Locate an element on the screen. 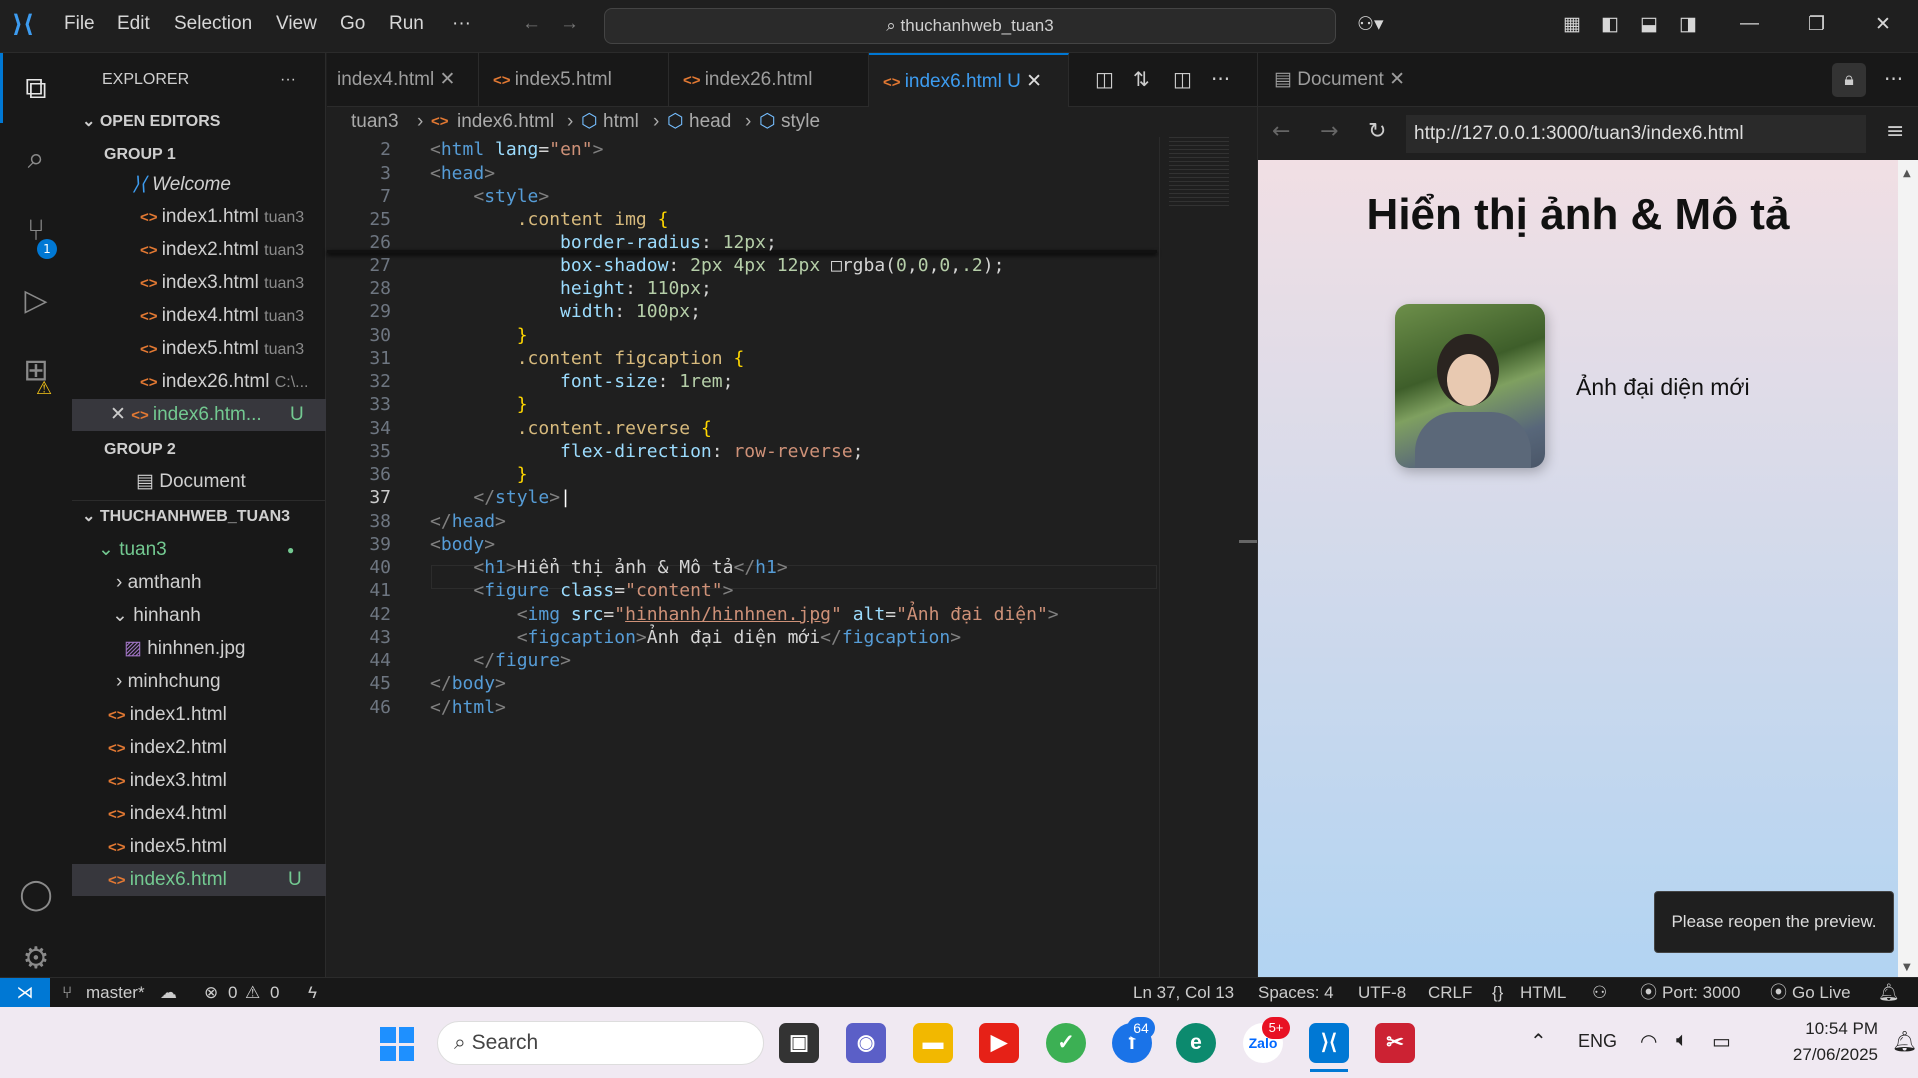  lightning-icon: ϟ is located at coordinates (312, 993).